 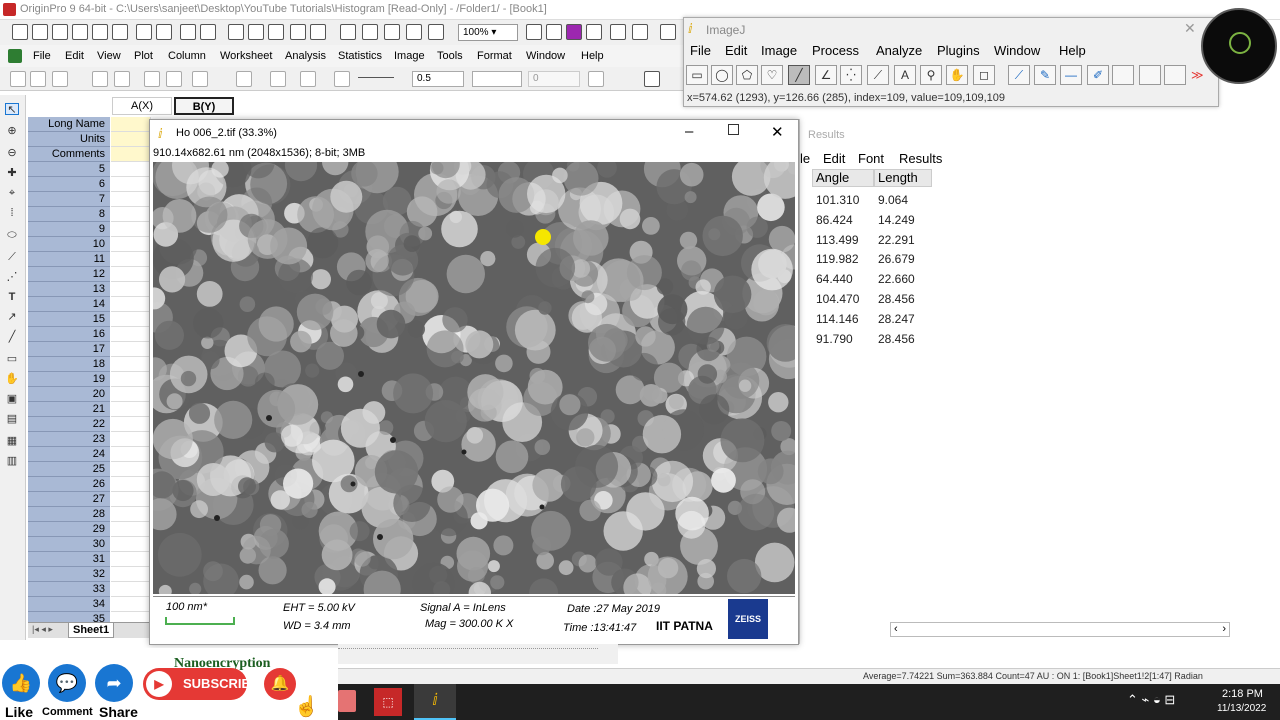 What do you see at coordinates (12, 153) in the screenshot?
I see `zoom-out-icon: ⊖` at bounding box center [12, 153].